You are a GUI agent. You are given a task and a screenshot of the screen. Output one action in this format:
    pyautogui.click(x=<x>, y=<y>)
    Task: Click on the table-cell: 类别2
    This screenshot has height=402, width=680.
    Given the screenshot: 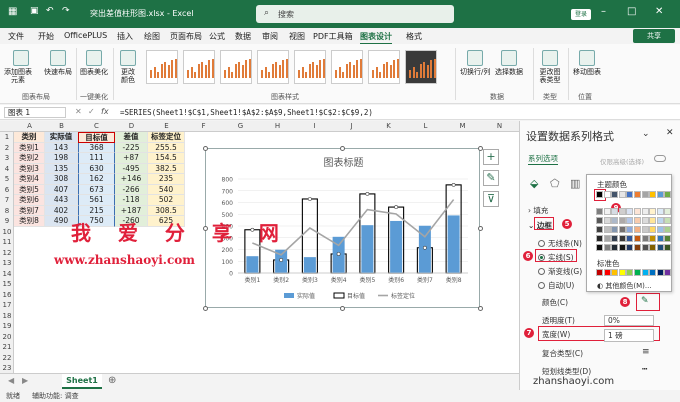 What is the action you would take?
    pyautogui.click(x=29, y=158)
    